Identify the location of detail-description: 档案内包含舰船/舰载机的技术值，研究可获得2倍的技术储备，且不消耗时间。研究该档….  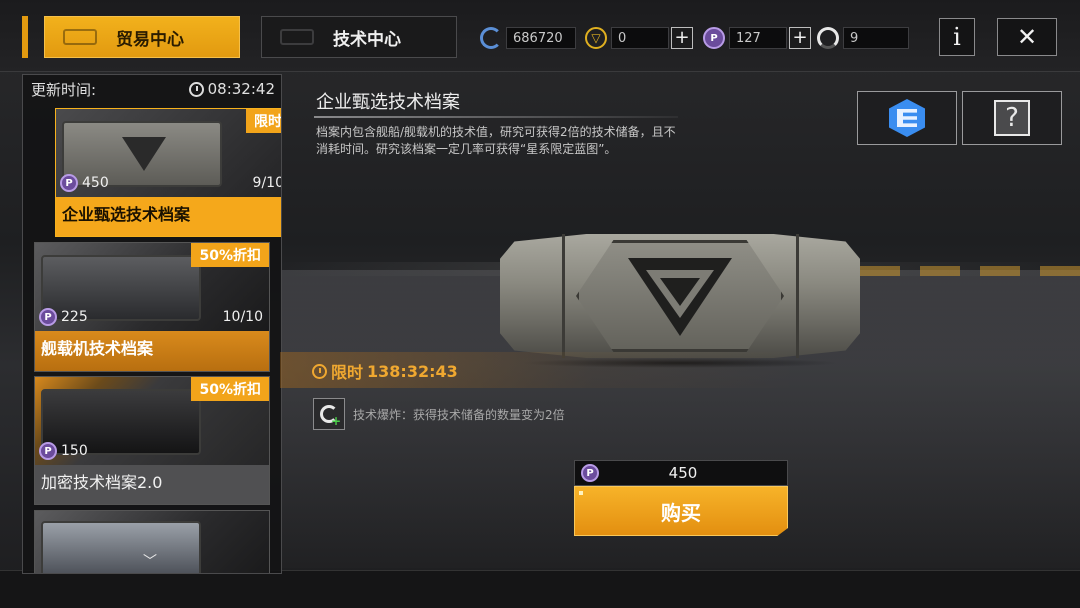
(496, 140).